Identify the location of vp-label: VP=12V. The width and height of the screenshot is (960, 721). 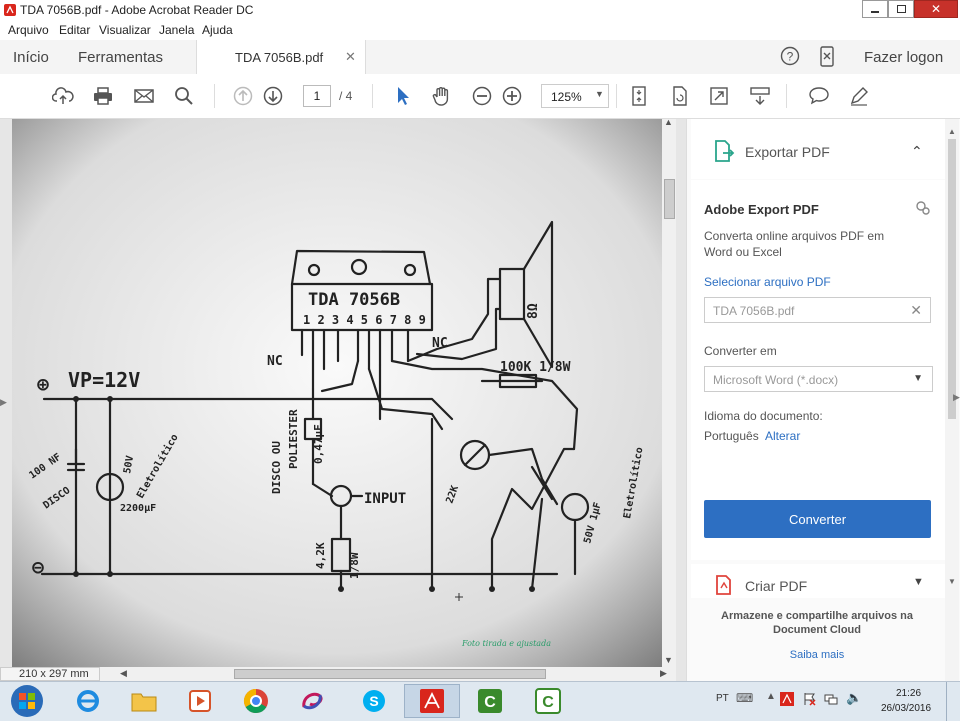
(104, 380).